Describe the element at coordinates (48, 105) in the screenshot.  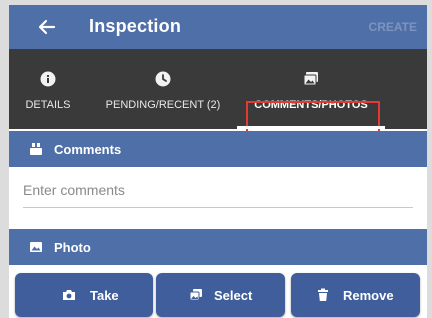
I see `tab-details-label: DETAILS` at that location.